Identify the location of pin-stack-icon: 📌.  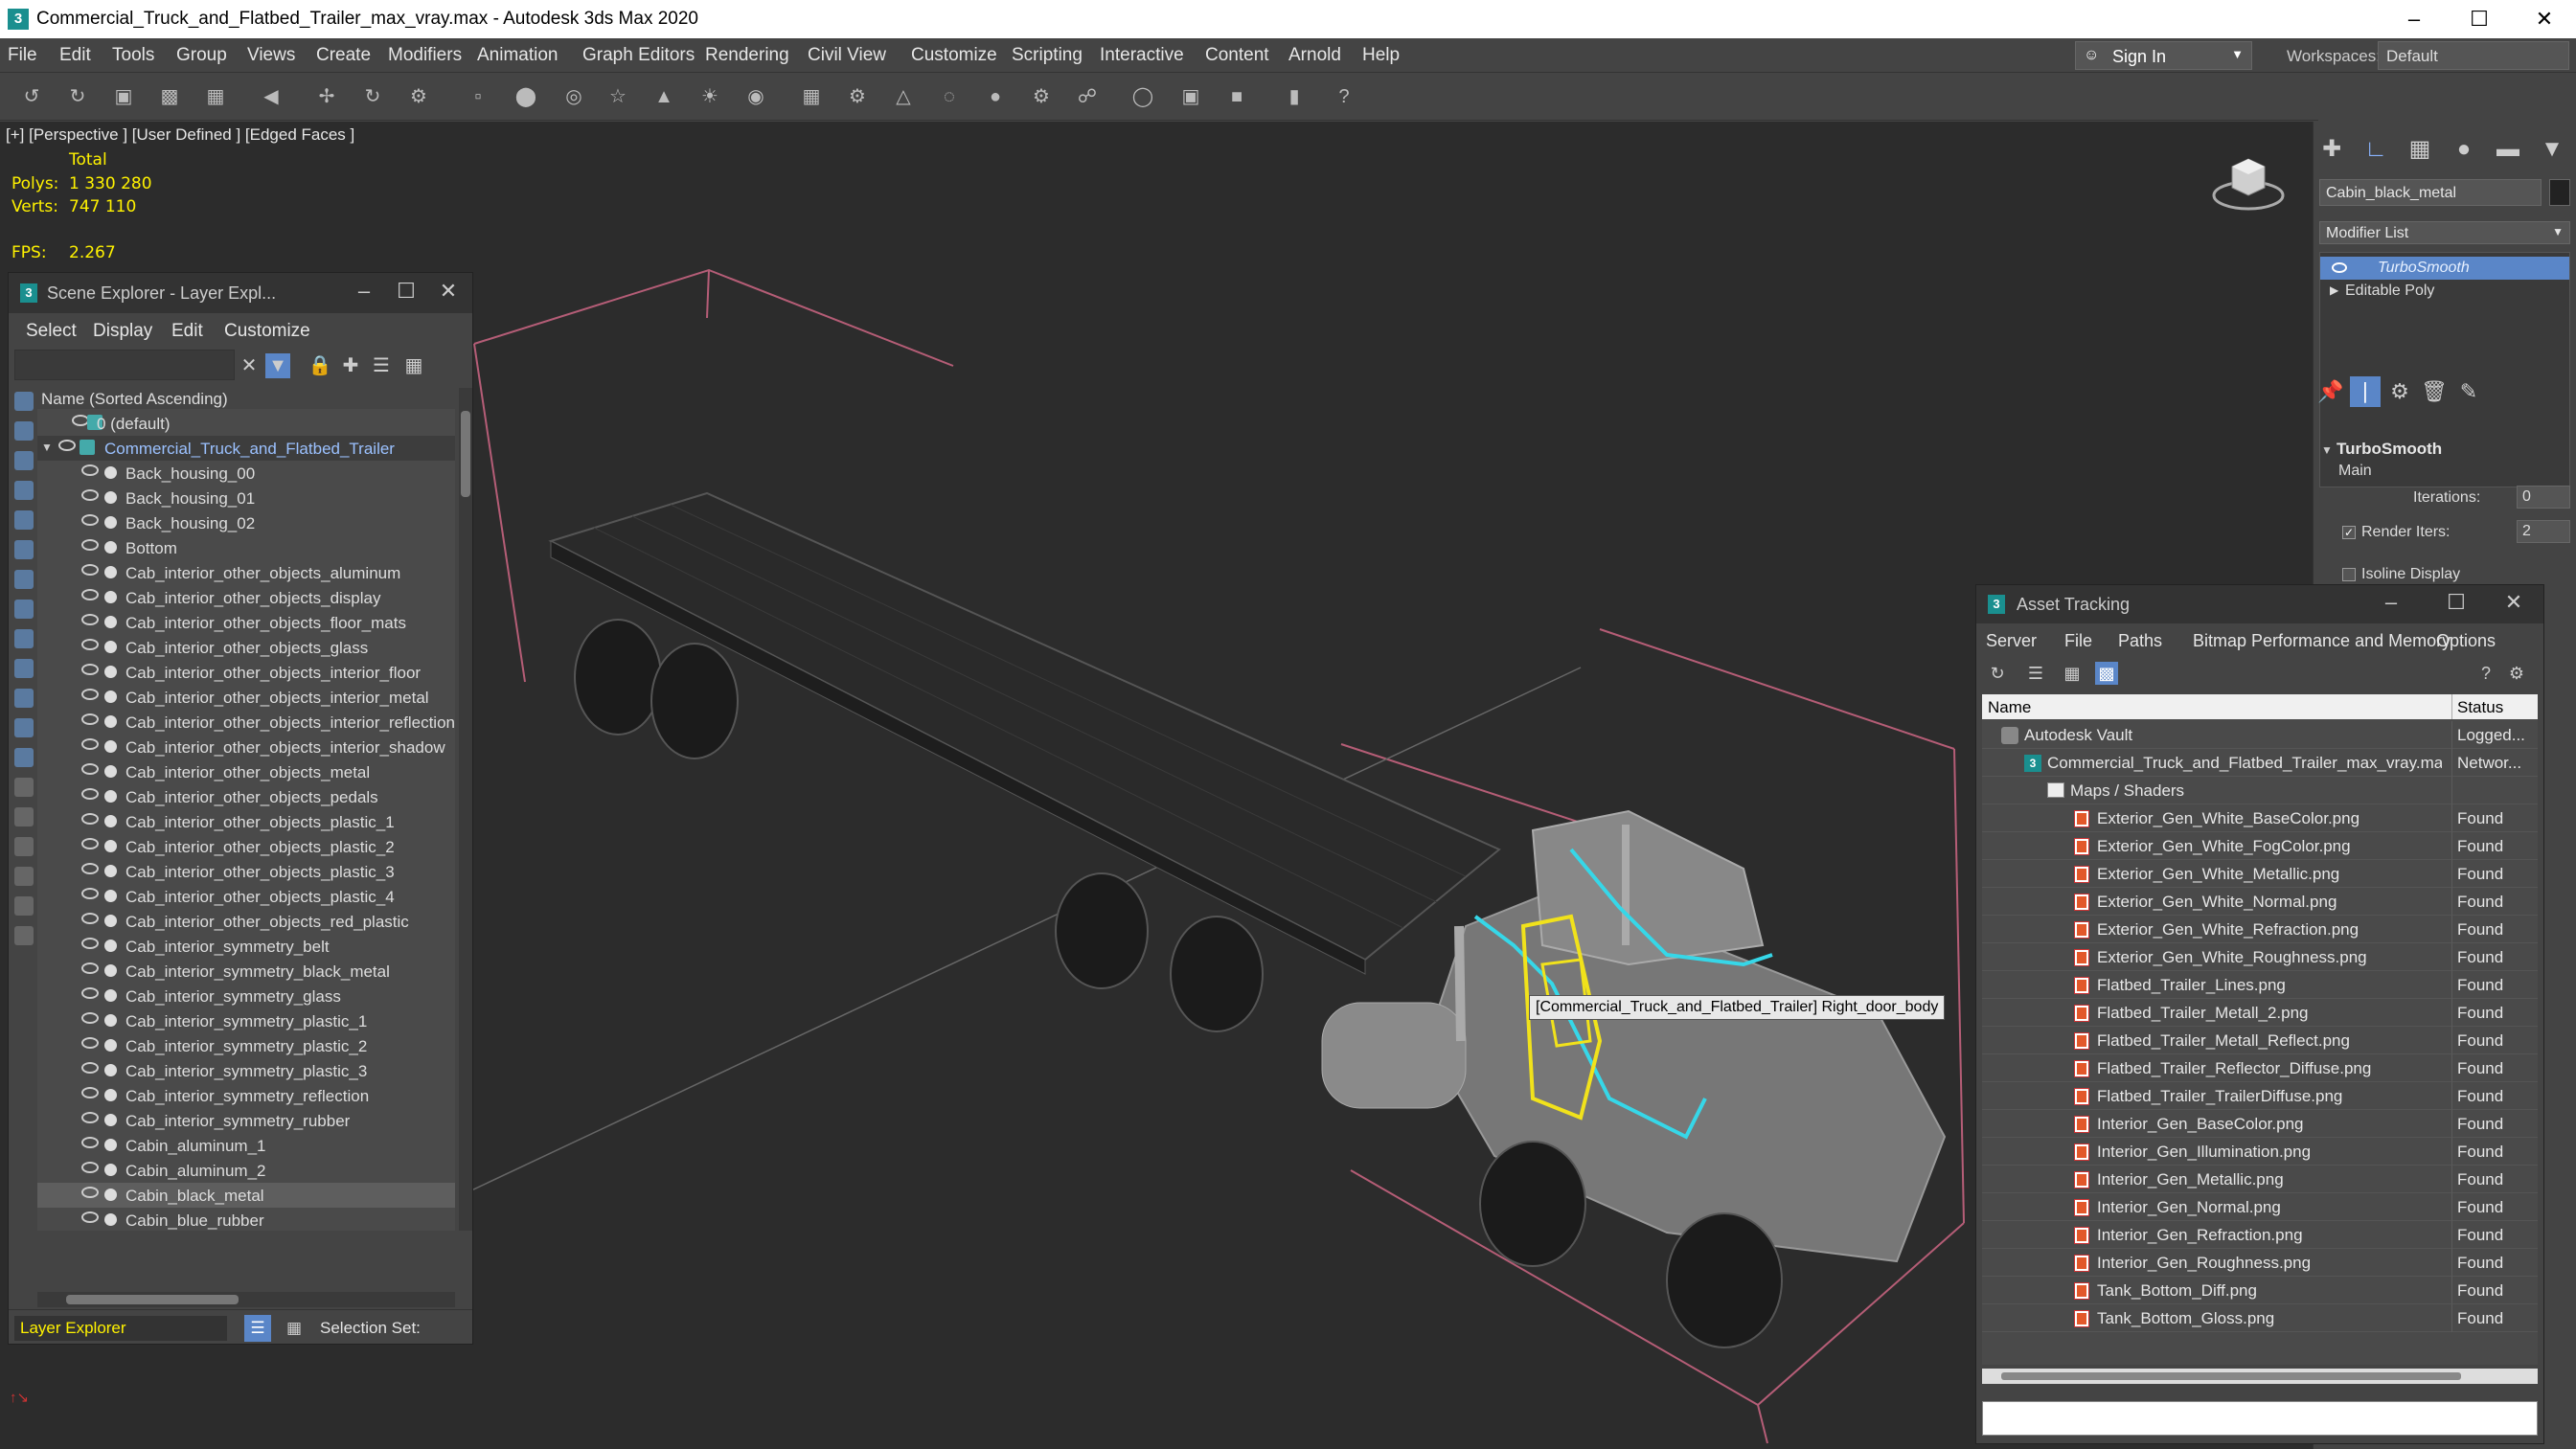
(2330, 391).